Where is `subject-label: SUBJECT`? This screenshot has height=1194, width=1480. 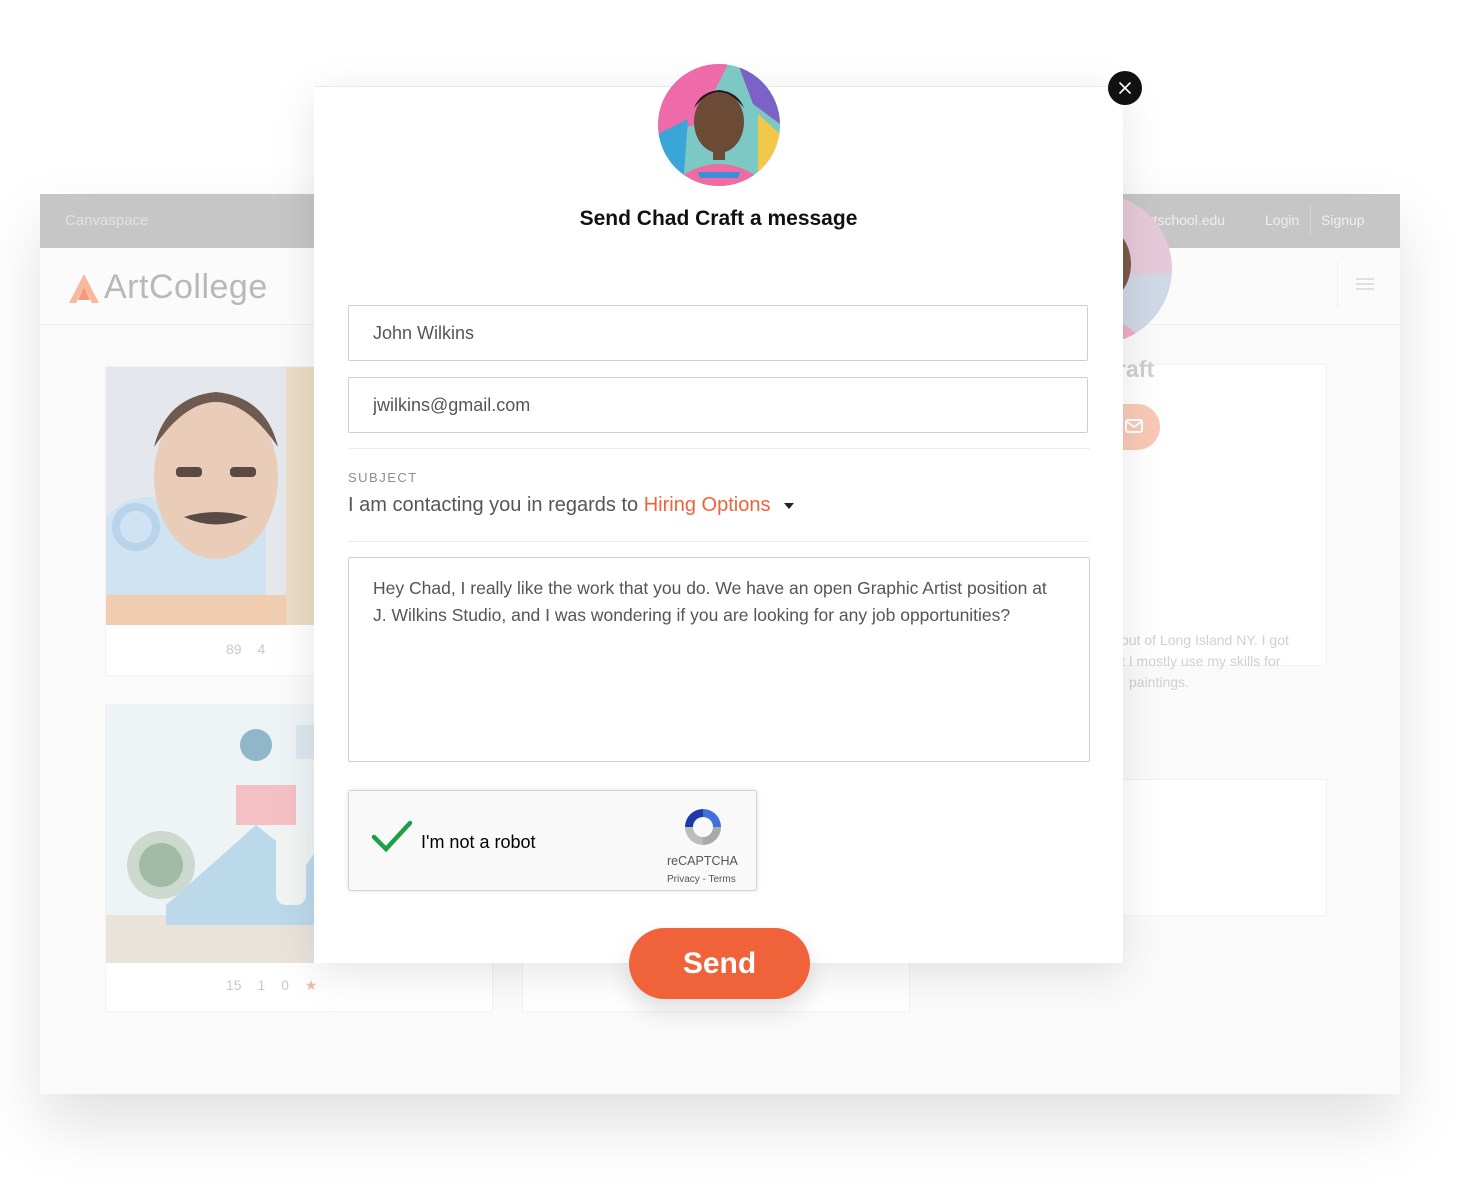
subject-label: SUBJECT is located at coordinates (383, 477).